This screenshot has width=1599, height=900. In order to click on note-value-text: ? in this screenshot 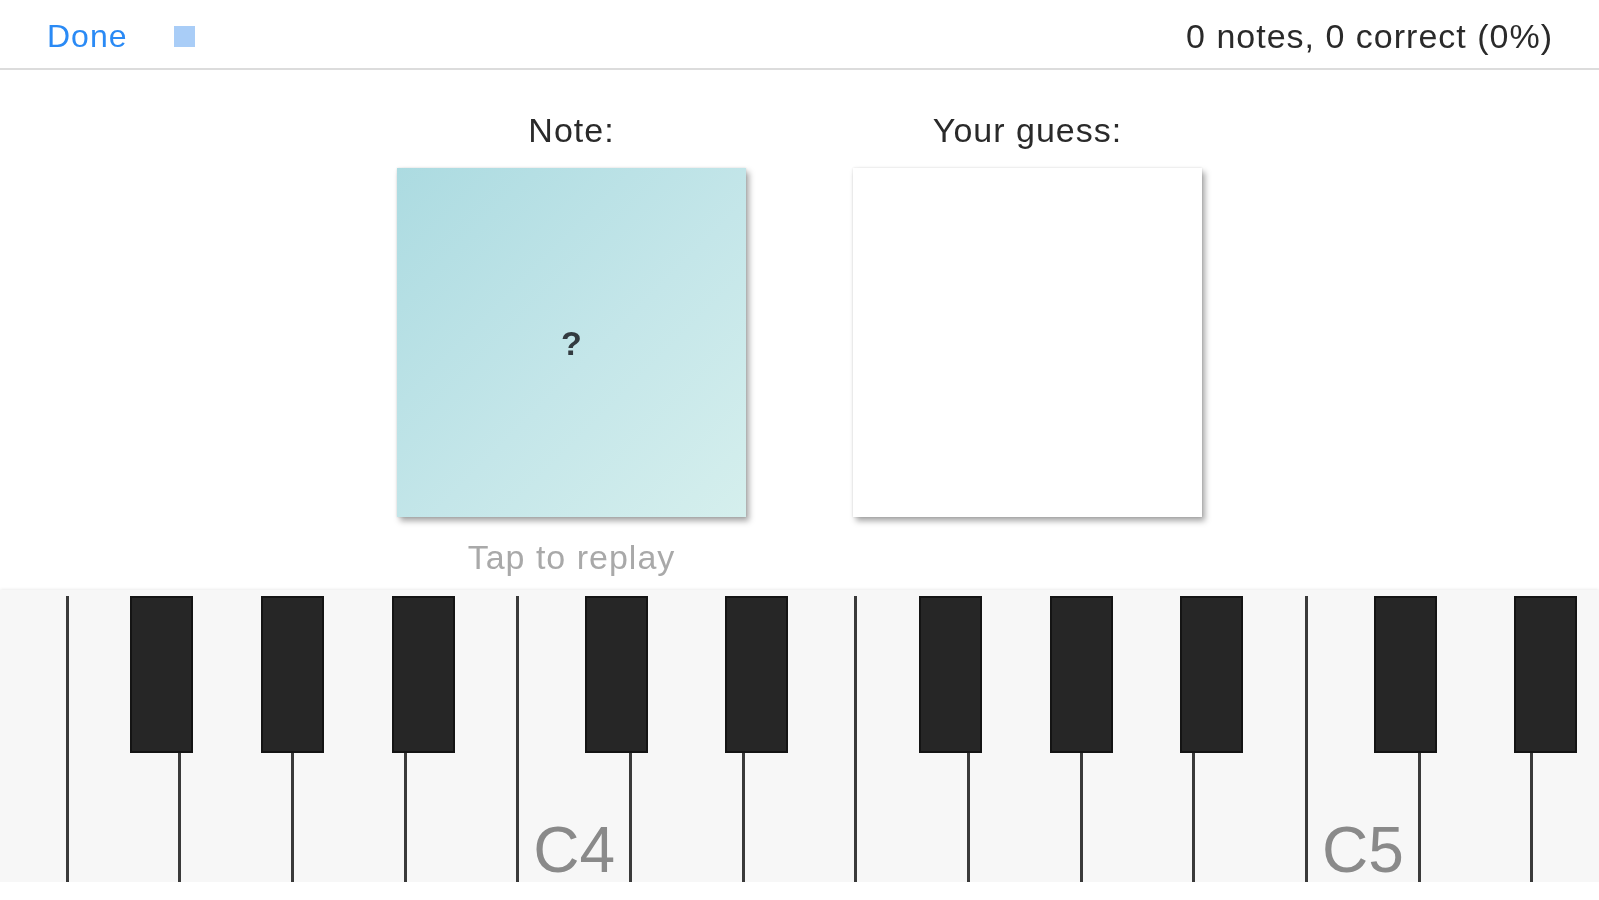, I will do `click(571, 342)`.